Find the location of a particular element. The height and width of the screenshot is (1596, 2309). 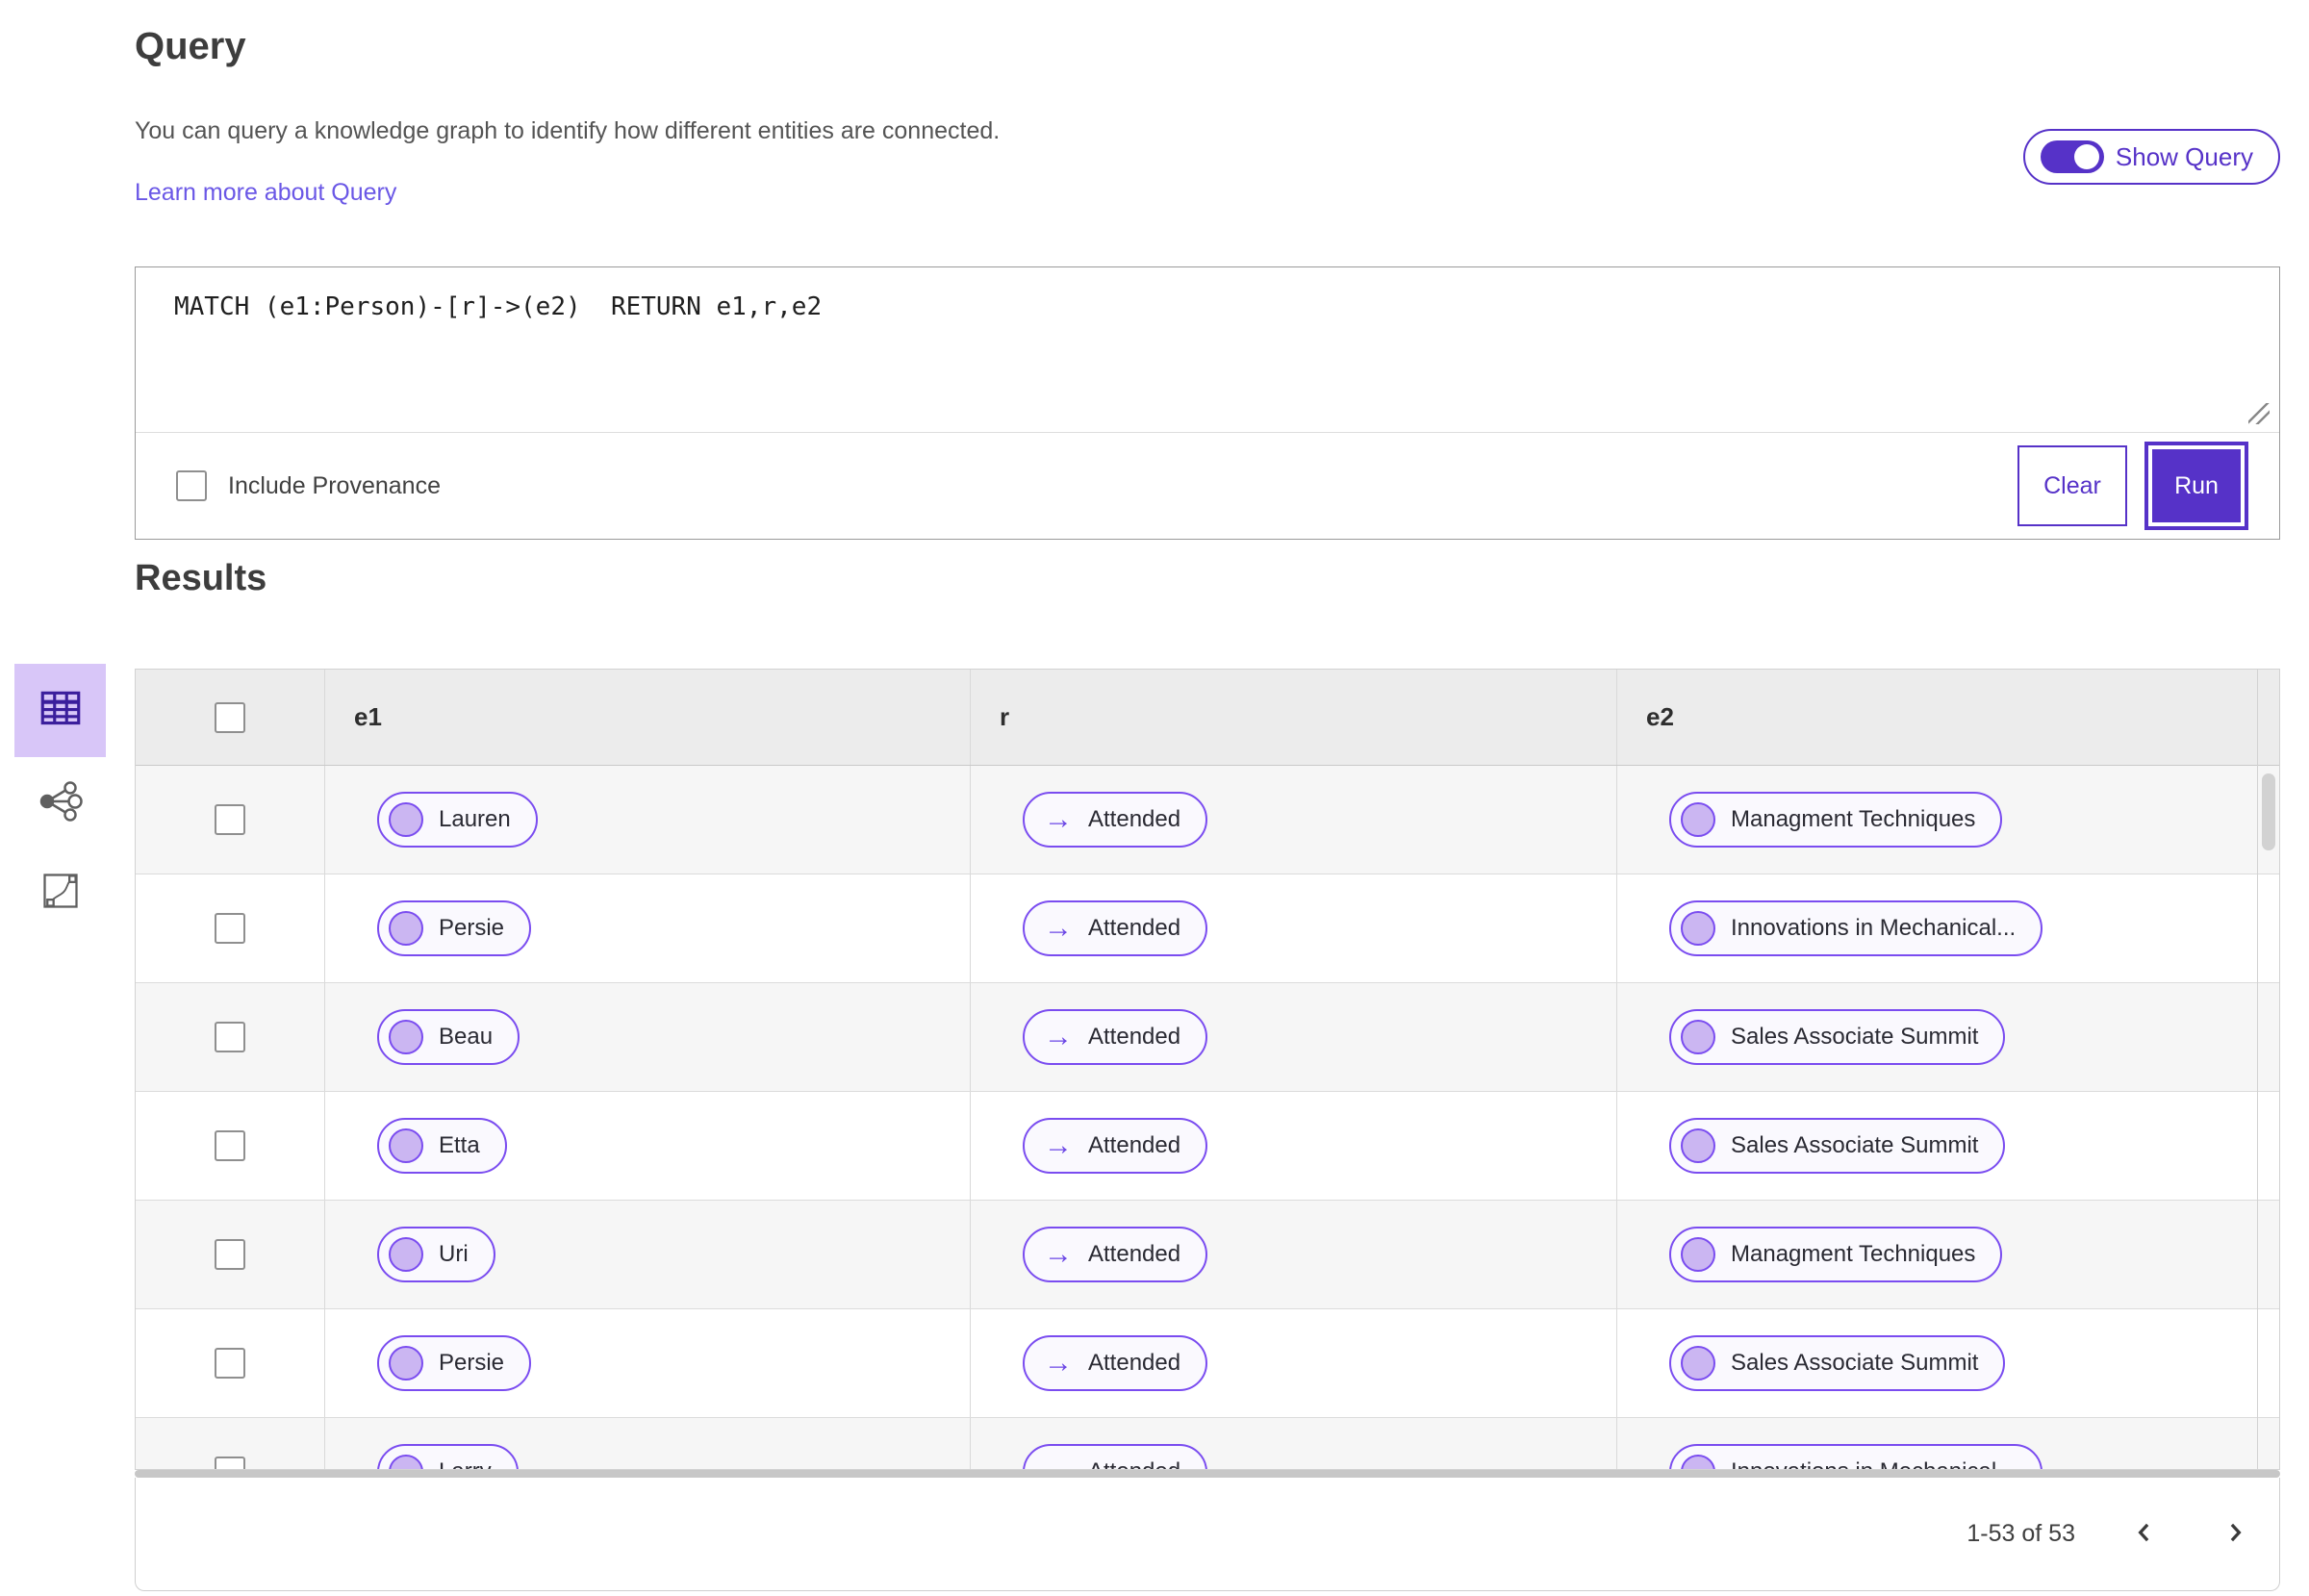

resize-handle-icon is located at coordinates (2259, 414).